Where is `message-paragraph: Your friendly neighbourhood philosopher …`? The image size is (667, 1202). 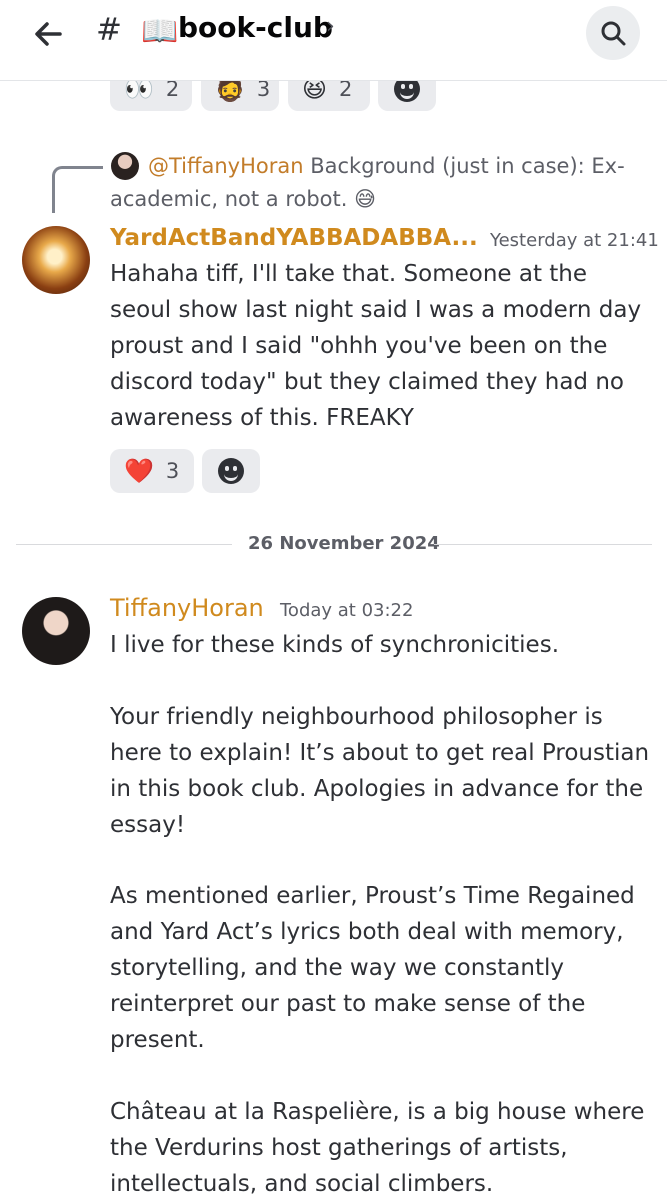 message-paragraph: Your friendly neighbourhood philosopher … is located at coordinates (380, 771).